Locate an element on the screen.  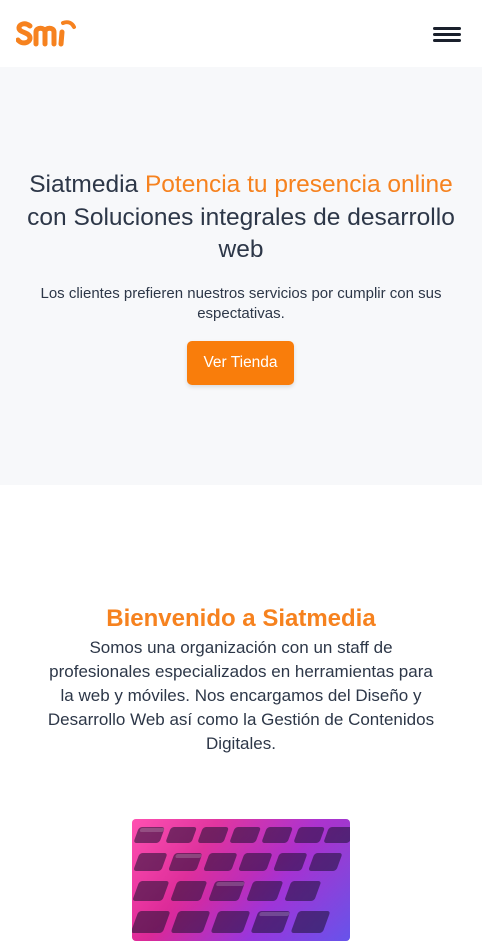
hero-title-brand: Siatmedia is located at coordinates (84, 184).